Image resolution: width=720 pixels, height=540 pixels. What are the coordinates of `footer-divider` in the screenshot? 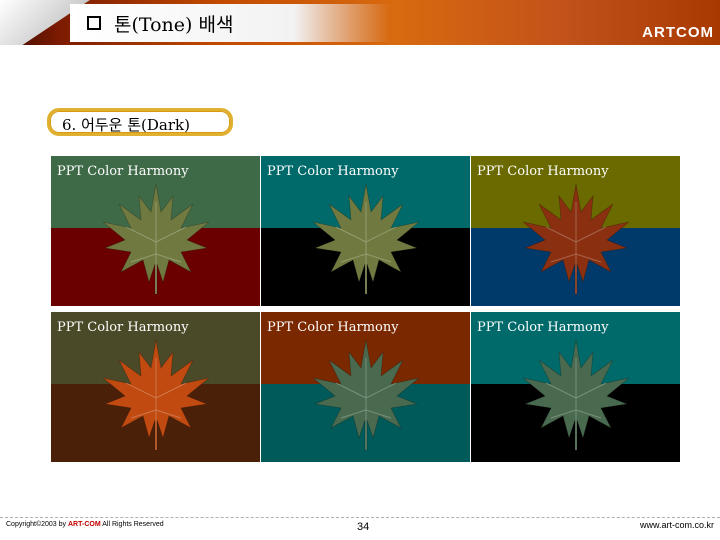 It's located at (360, 517).